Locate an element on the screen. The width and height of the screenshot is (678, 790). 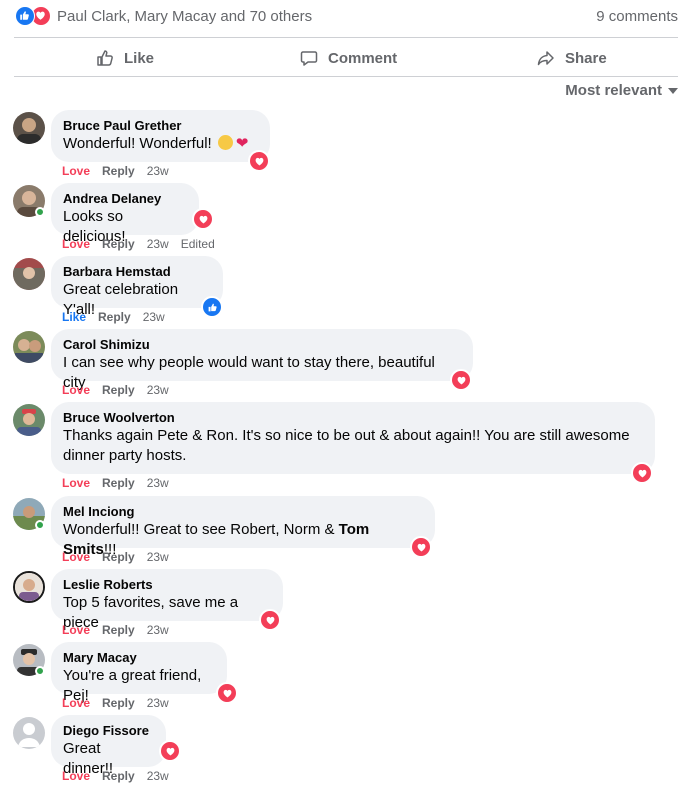
caret-down-icon is located at coordinates (673, 90).